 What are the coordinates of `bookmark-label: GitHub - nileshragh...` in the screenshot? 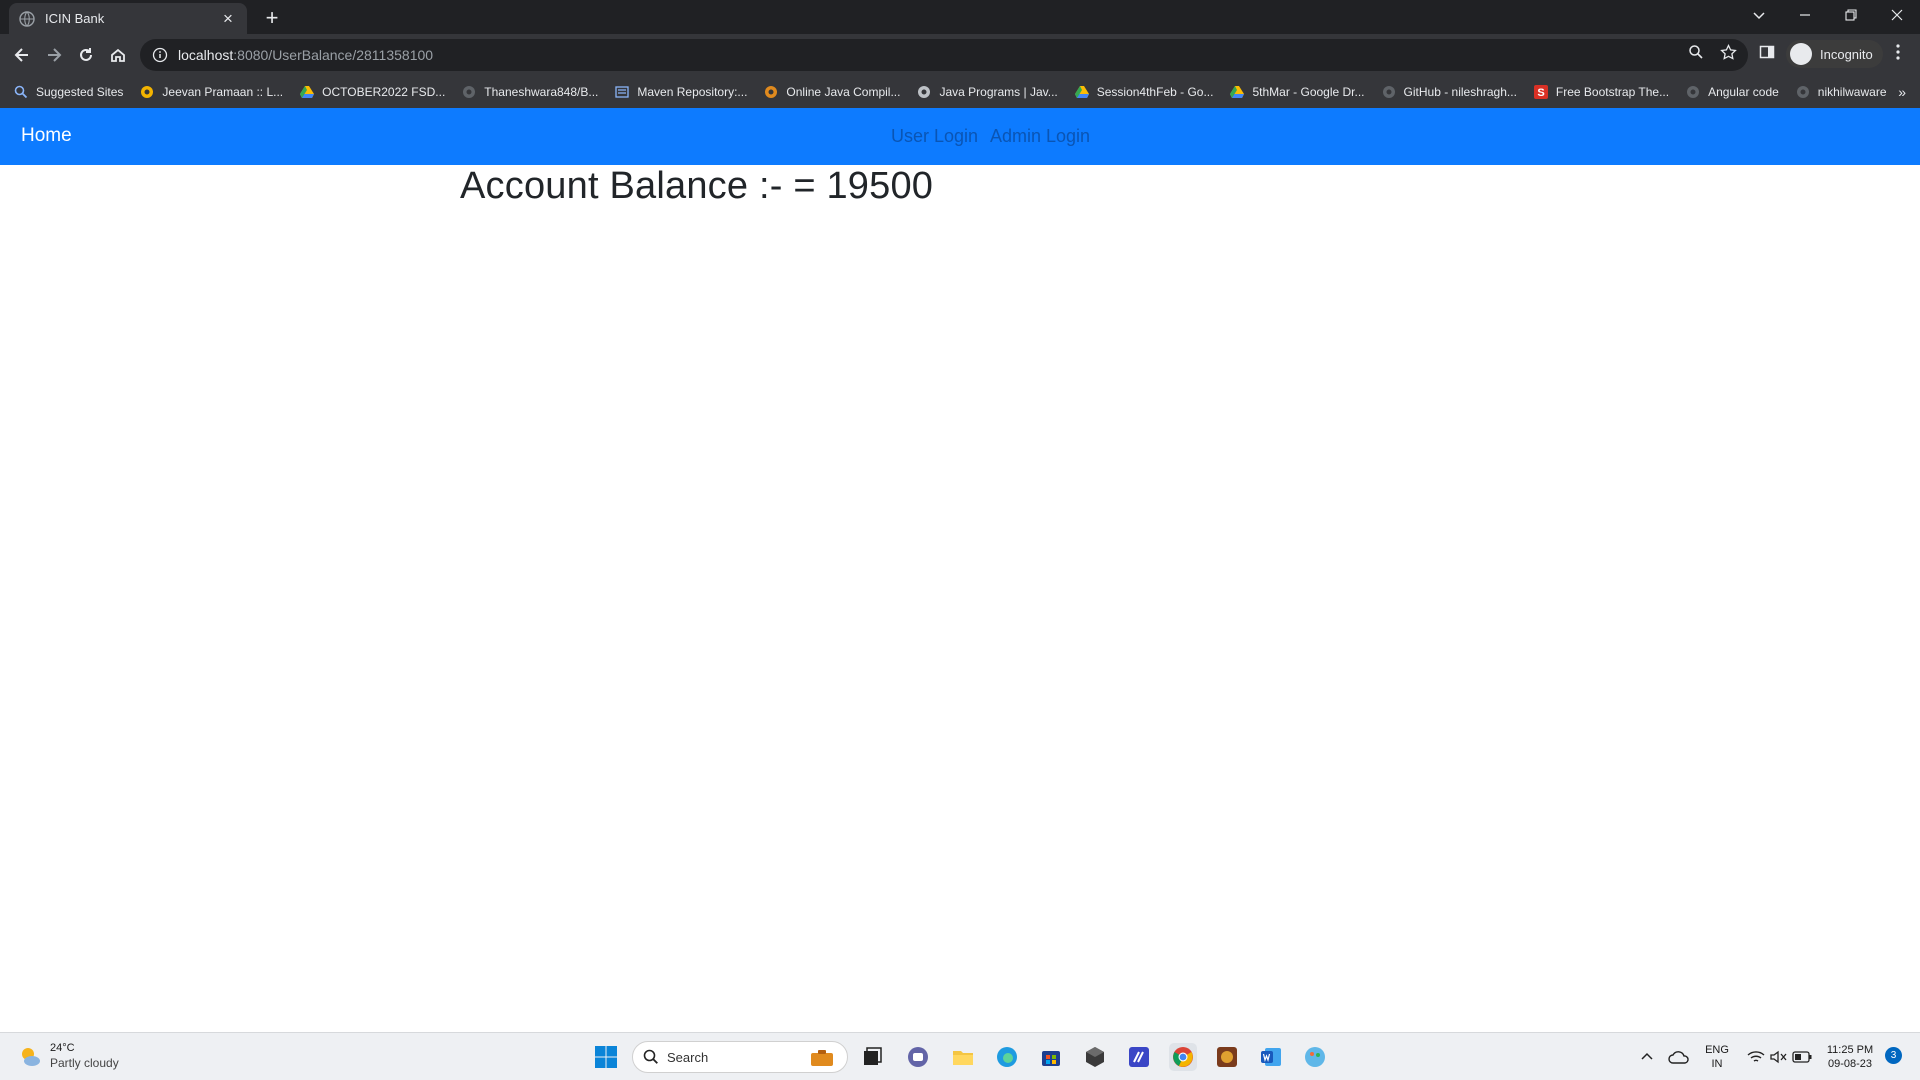 It's located at (1460, 92).